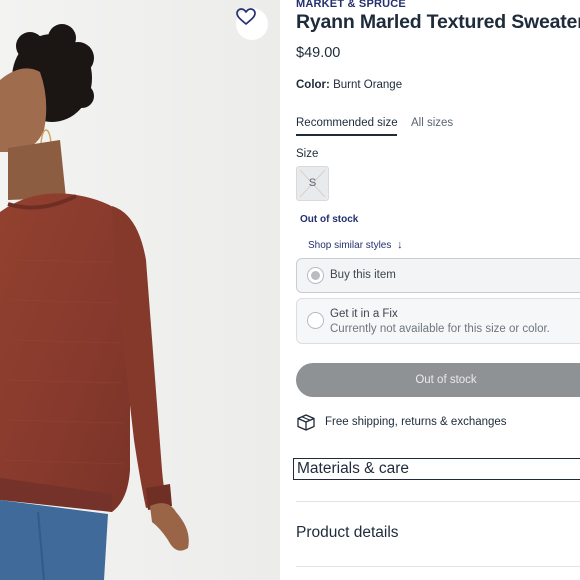 Image resolution: width=580 pixels, height=580 pixels. I want to click on color-info: Color: Burnt Orange, so click(349, 85).